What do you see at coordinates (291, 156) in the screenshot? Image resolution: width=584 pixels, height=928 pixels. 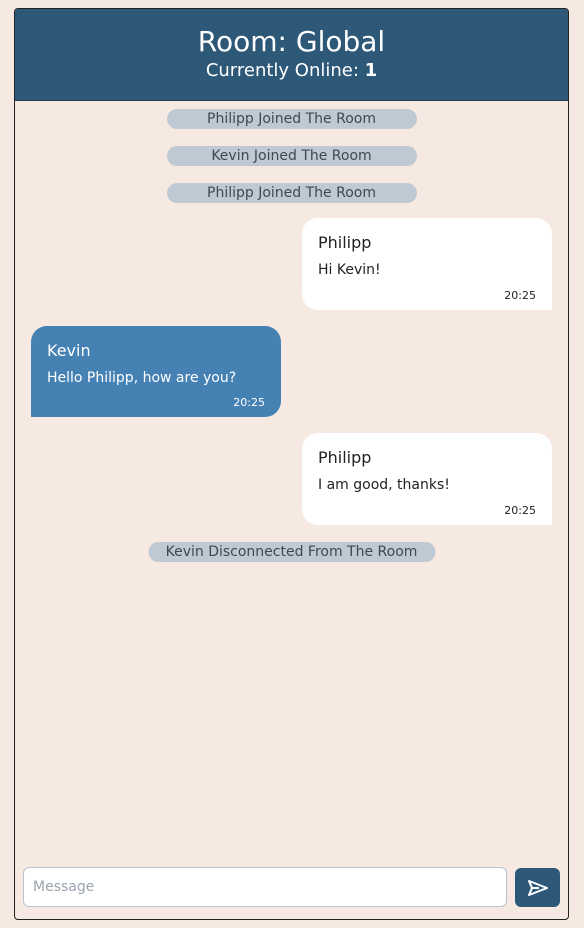 I see `system-message: Kevin Joined The Room` at bounding box center [291, 156].